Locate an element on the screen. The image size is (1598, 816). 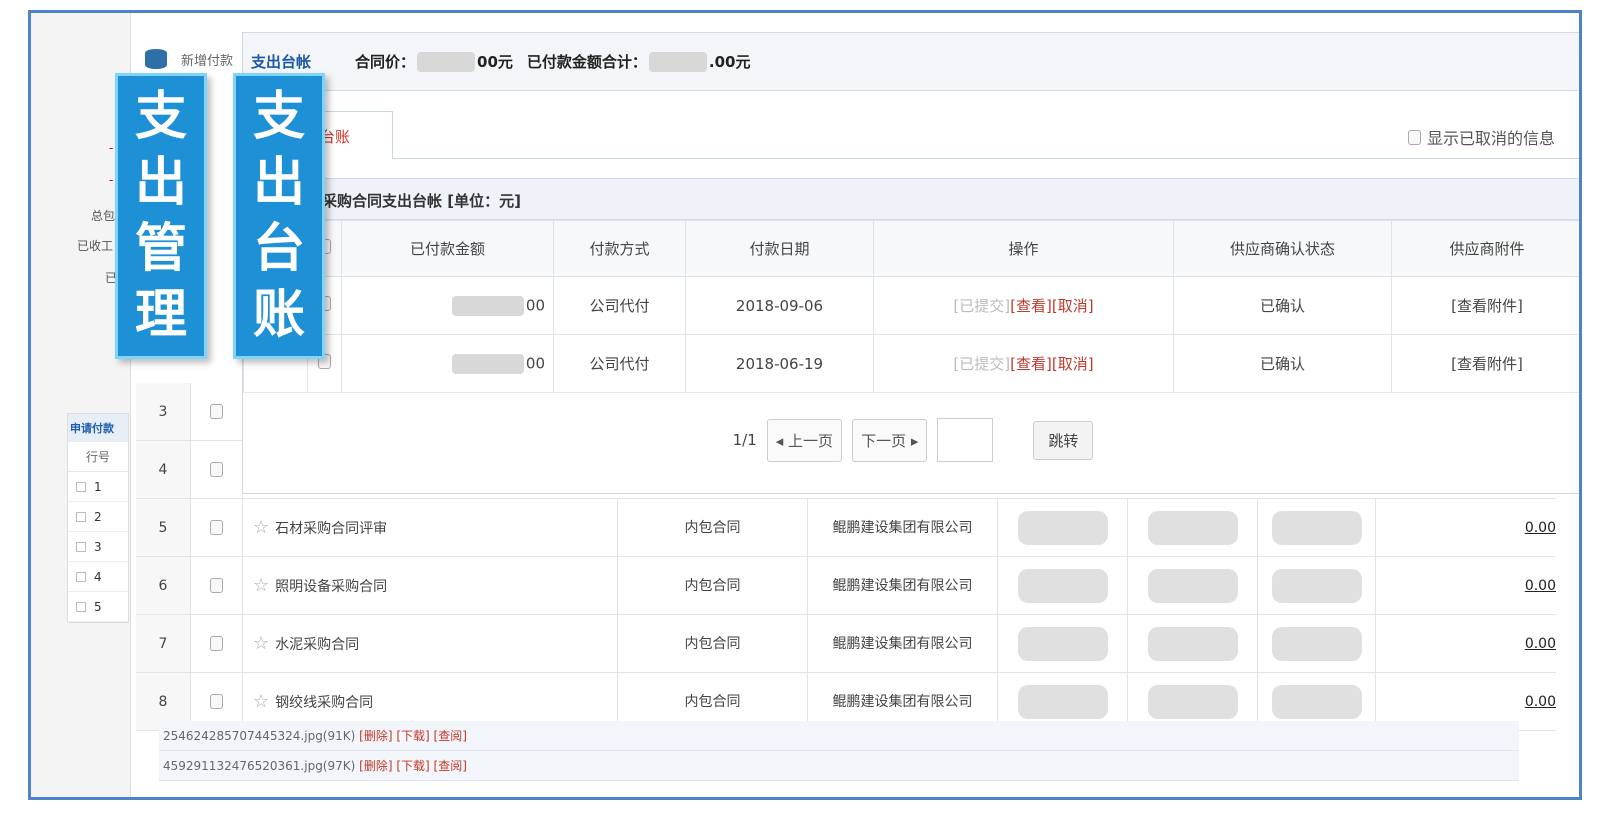
contract-price-suffix: 00元 is located at coordinates (495, 62).